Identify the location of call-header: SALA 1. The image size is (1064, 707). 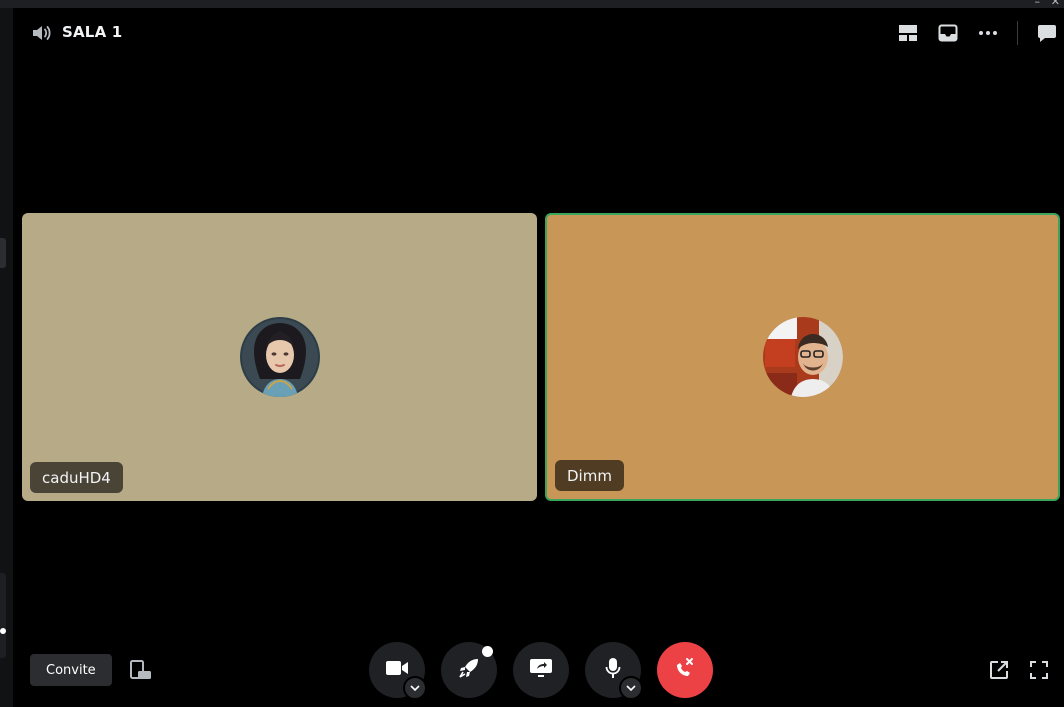
(543, 32).